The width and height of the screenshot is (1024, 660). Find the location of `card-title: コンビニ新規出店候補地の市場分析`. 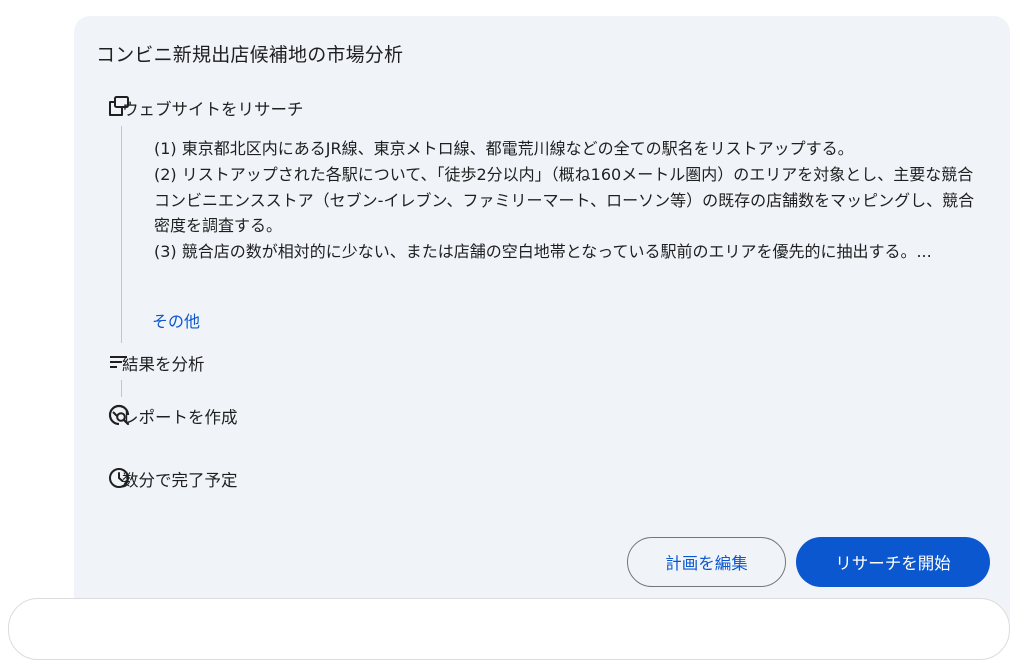

card-title: コンビニ新規出店候補地の市場分析 is located at coordinates (250, 55).